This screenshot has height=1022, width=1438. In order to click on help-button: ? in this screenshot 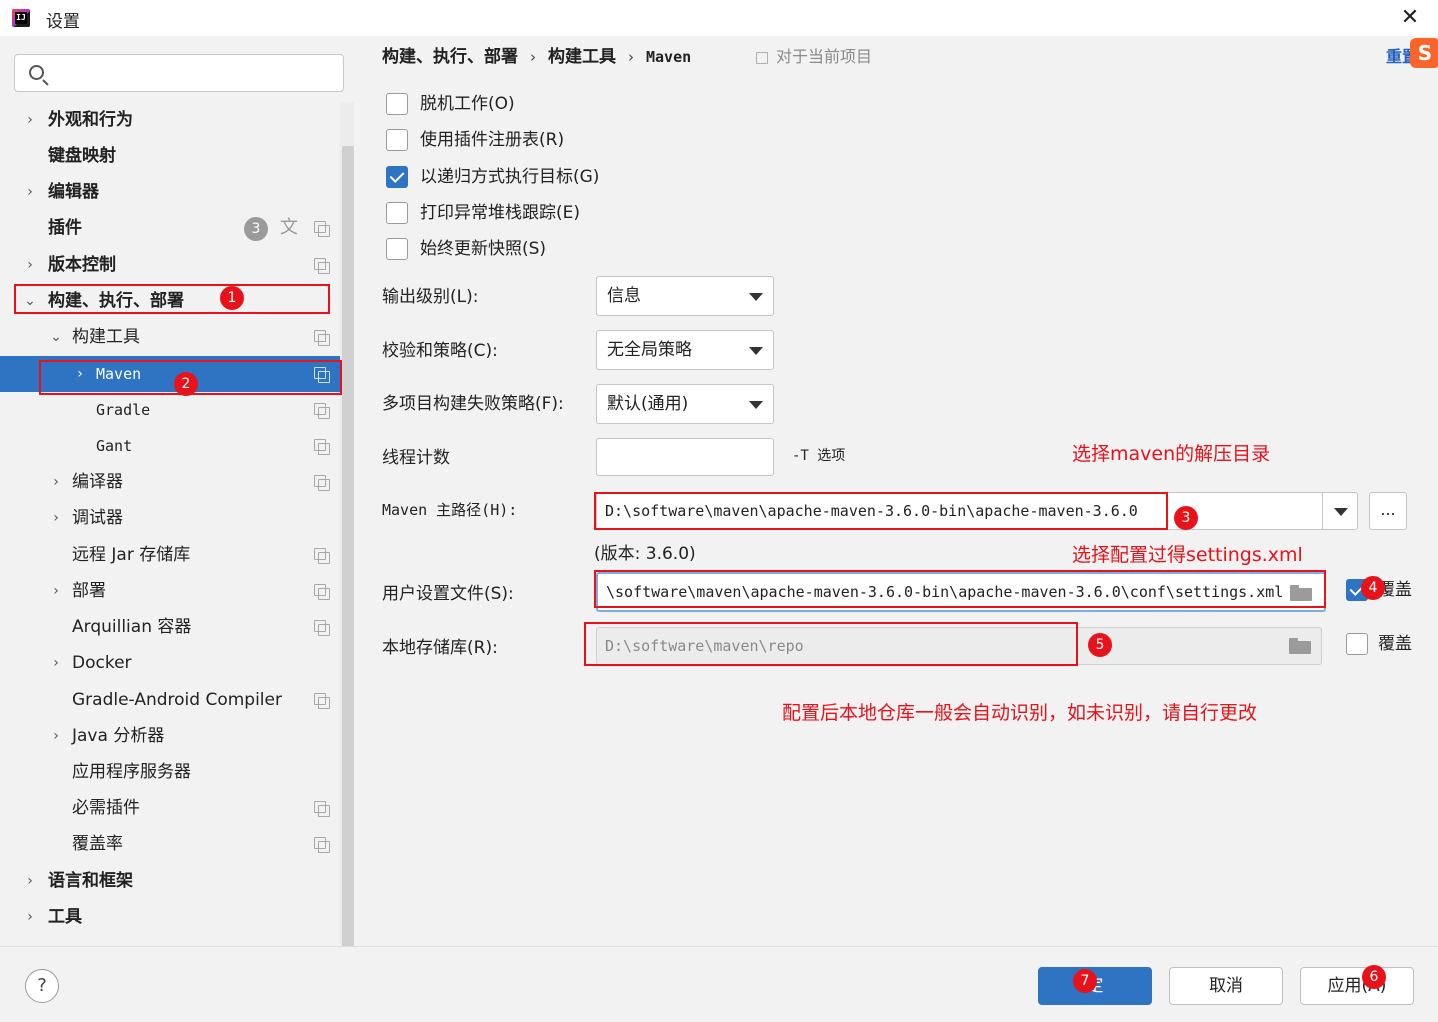, I will do `click(42, 986)`.